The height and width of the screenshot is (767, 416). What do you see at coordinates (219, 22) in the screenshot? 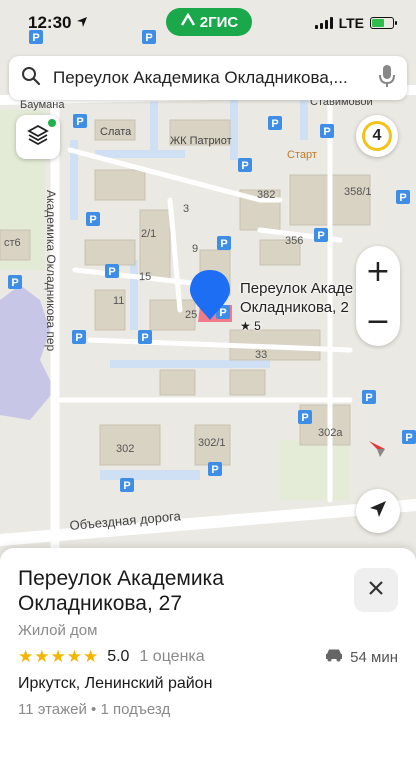
I see `app-badge: 2ГИС` at bounding box center [219, 22].